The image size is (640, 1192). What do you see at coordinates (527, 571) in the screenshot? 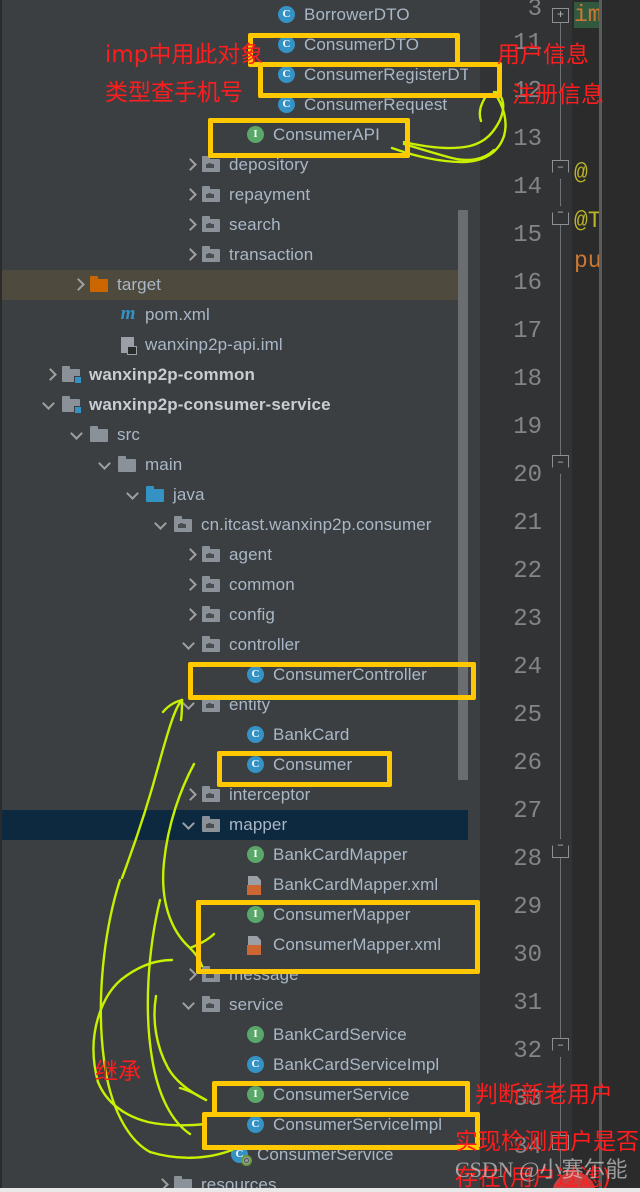
I see `line-number: 22` at bounding box center [527, 571].